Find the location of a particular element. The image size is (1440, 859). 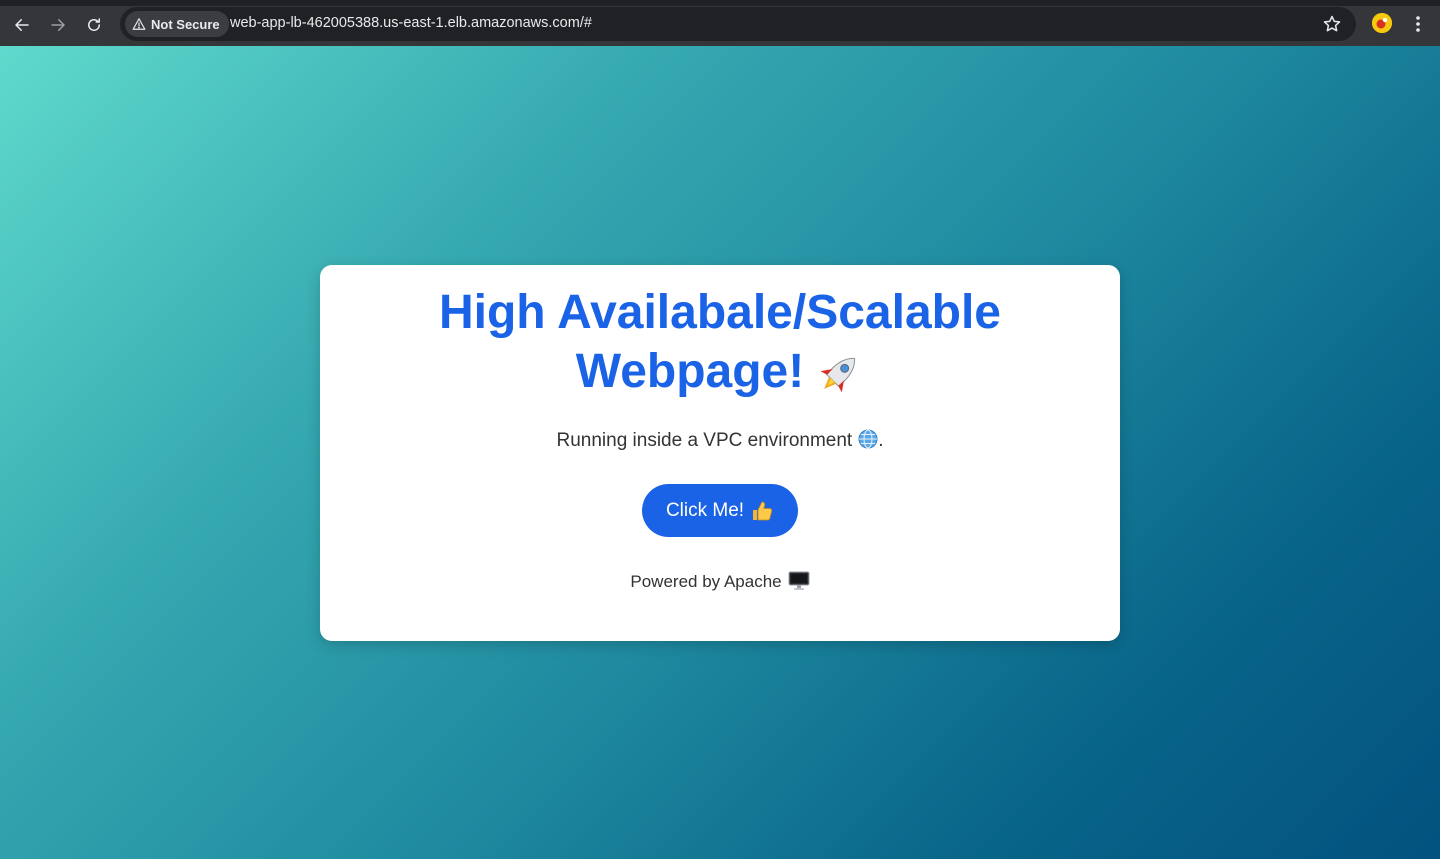

thumbs-up-icon is located at coordinates (763, 510).